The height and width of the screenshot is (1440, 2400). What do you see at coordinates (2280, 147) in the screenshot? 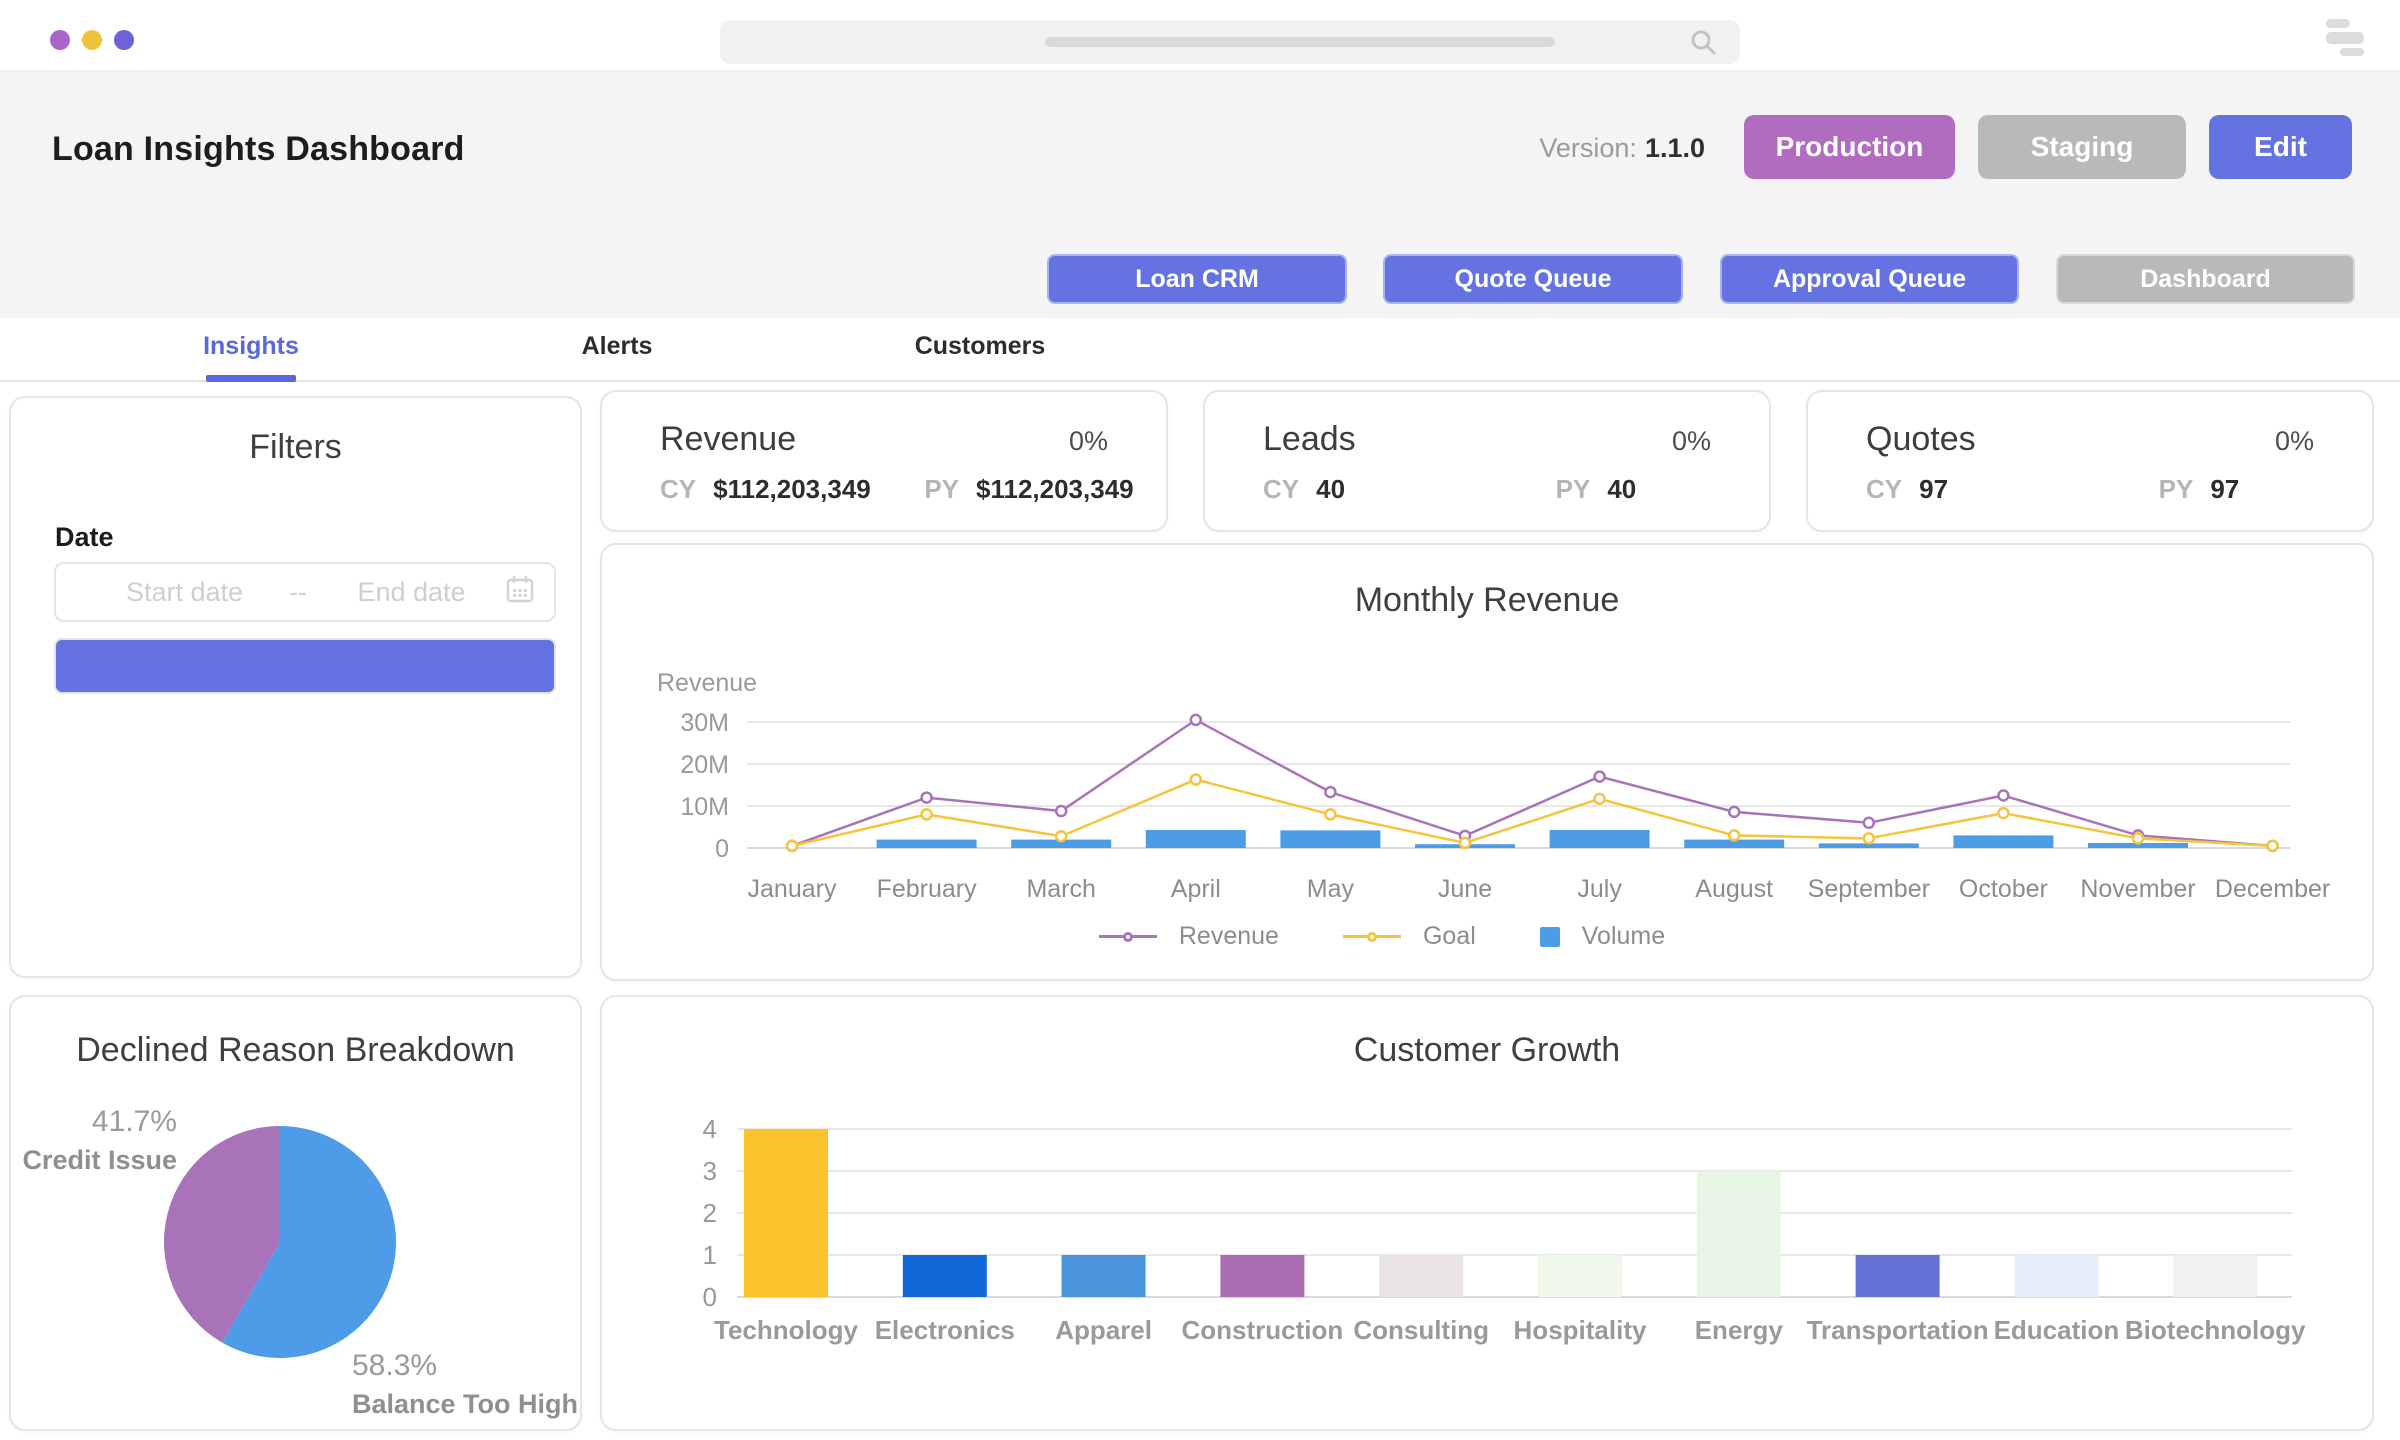
I see `edit-button: Edit` at bounding box center [2280, 147].